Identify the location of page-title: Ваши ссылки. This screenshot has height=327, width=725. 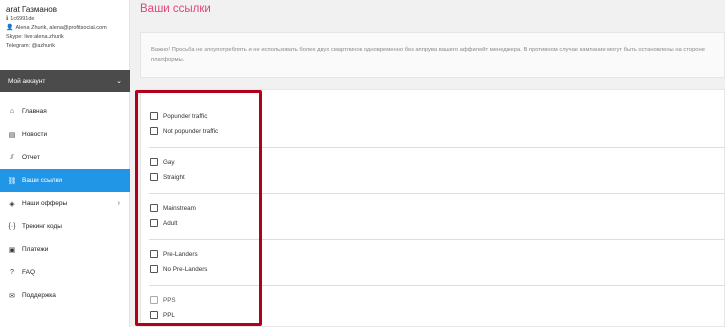
(175, 9).